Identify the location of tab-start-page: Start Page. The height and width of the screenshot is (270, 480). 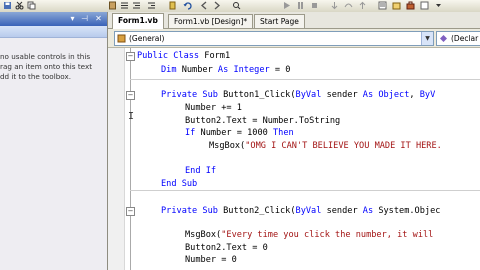
(279, 21).